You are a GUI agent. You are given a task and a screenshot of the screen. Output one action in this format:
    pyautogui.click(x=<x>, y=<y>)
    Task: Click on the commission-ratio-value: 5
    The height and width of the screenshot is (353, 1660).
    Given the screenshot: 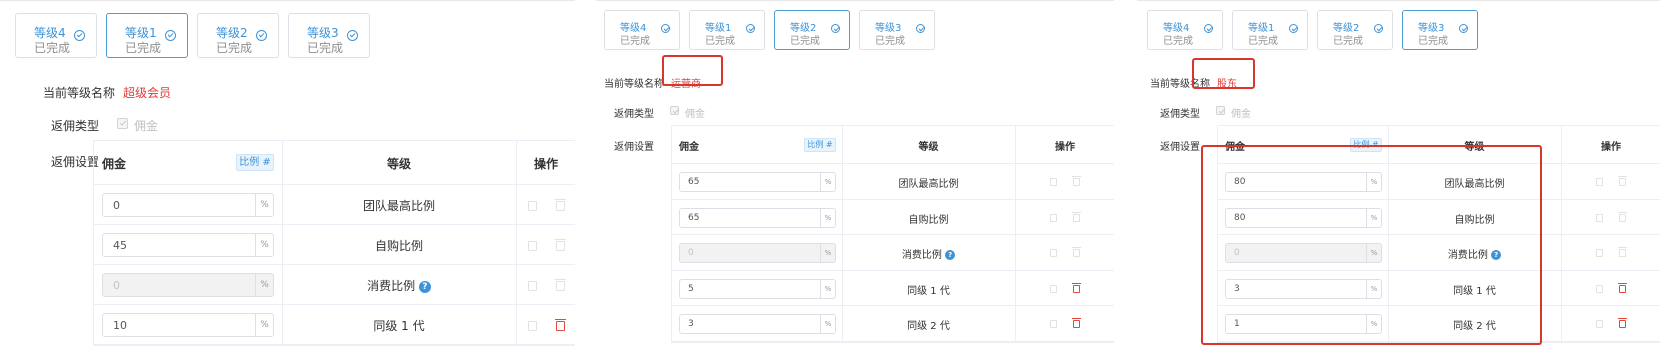 What is the action you would take?
    pyautogui.click(x=691, y=288)
    